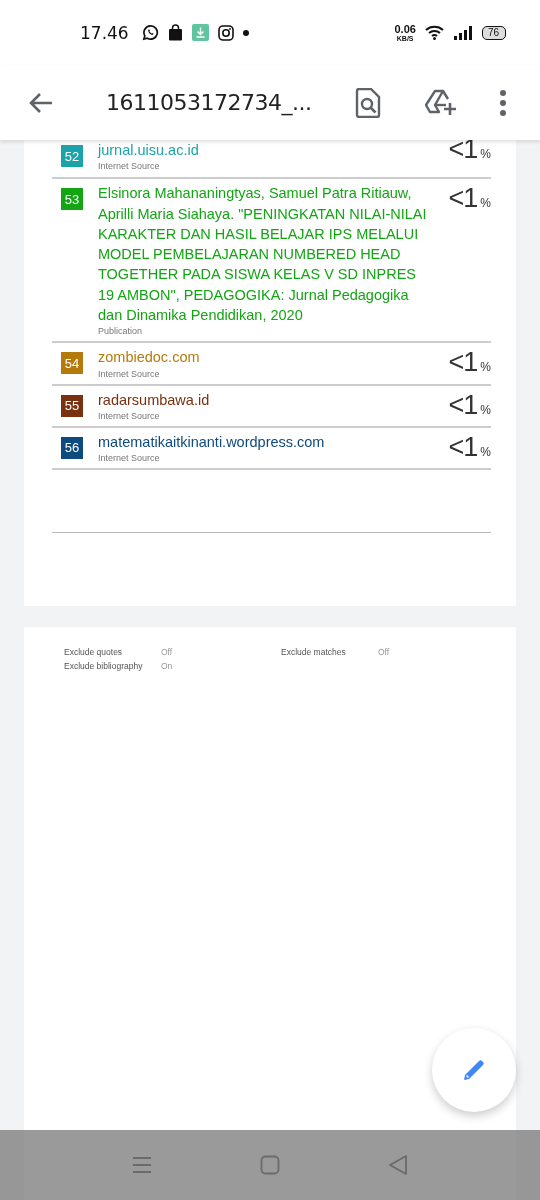 The width and height of the screenshot is (540, 1200). I want to click on source-title: Elsinora Mahananingtyas, Samuel Patra Ritiauw, Aprilli Maria Siahaya. "PENINGKATAN NILAI-NILAI KARAKTER DAN HASIL BELAJAR IPS MELALUI MODEL PEMBELAJARAN NUMBERED HEAD TOGETHER PADA SISWA KELAS V SD INPRES 19 AMBON", PEDAGOGIKA: Jurnal Pedagogika dan Dinamika Pendidikan, 2020, so click(263, 255).